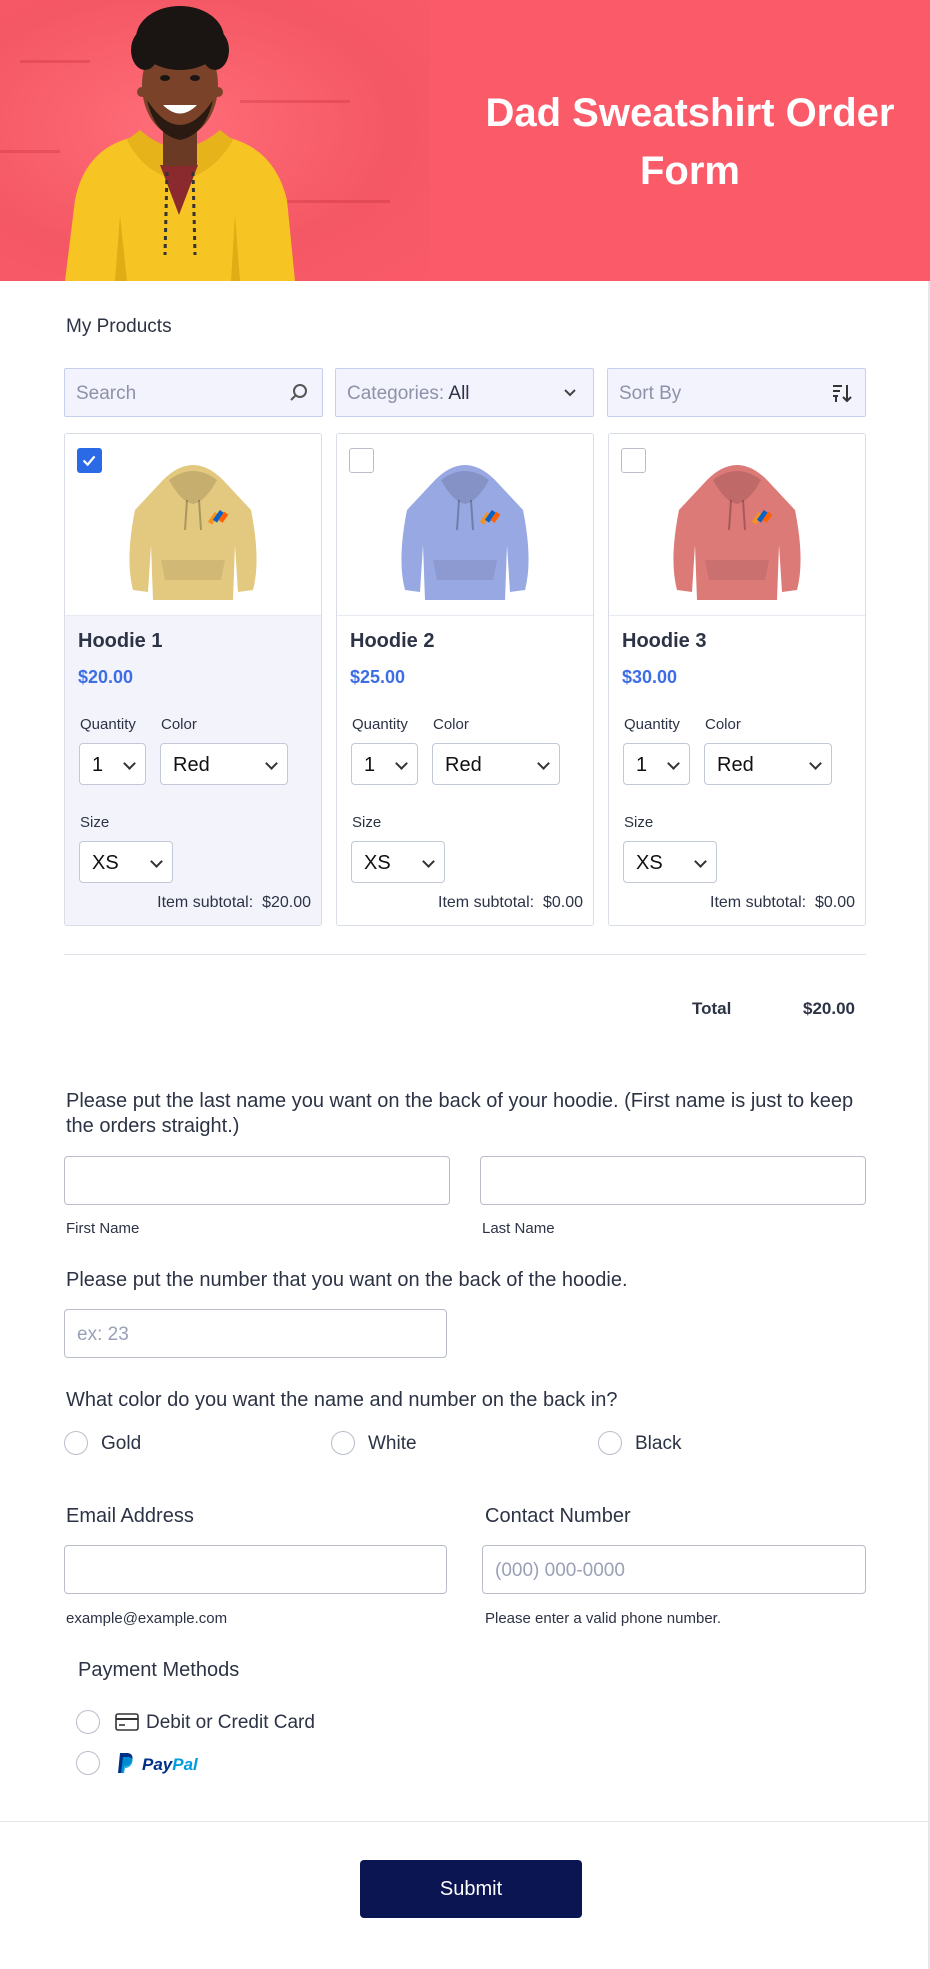  Describe the element at coordinates (106, 677) in the screenshot. I see `product-price: $20.00` at that location.